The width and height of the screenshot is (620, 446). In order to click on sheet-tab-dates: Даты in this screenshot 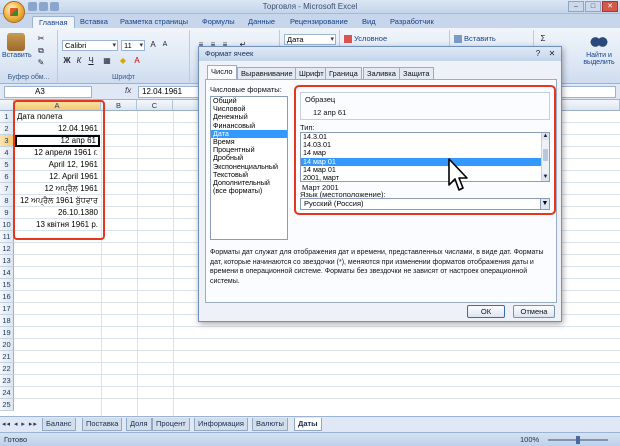, I will do `click(308, 424)`.